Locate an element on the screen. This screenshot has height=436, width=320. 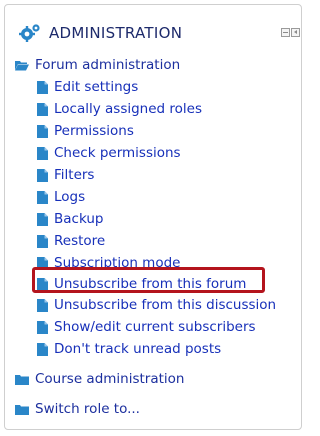
tree-item-unsubscribe-discussion: Unsubscribe from this discussion is located at coordinates (156, 305).